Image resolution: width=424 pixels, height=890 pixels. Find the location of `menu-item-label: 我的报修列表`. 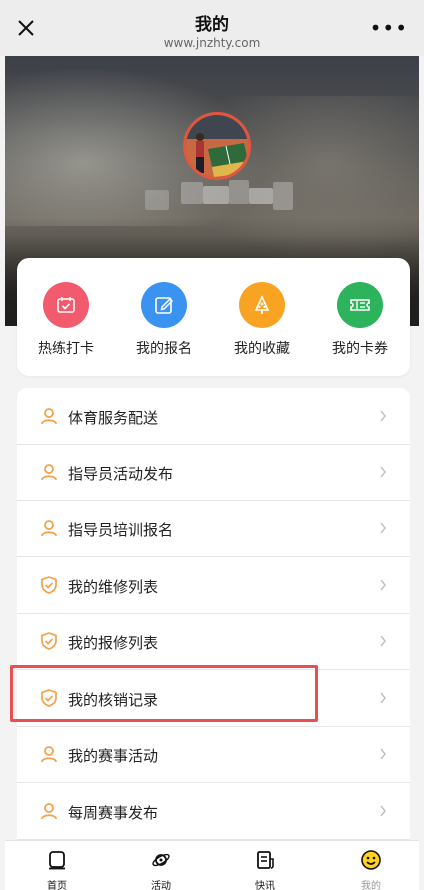

menu-item-label: 我的报修列表 is located at coordinates (113, 643).